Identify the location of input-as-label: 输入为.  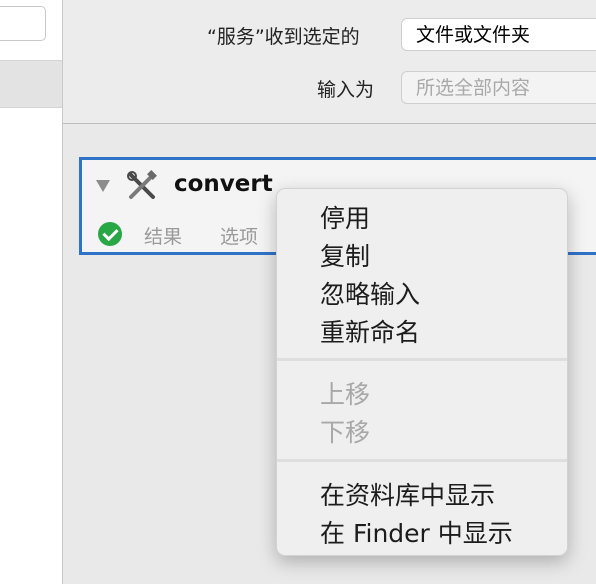
(346, 90).